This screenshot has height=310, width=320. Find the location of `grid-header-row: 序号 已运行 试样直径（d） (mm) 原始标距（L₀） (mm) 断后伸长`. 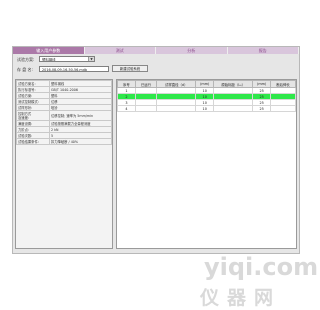

grid-header-row: 序号 已运行 试样直径（d） (mm) 原始标距（L₀） (mm) 断后伸长 is located at coordinates (206, 84).